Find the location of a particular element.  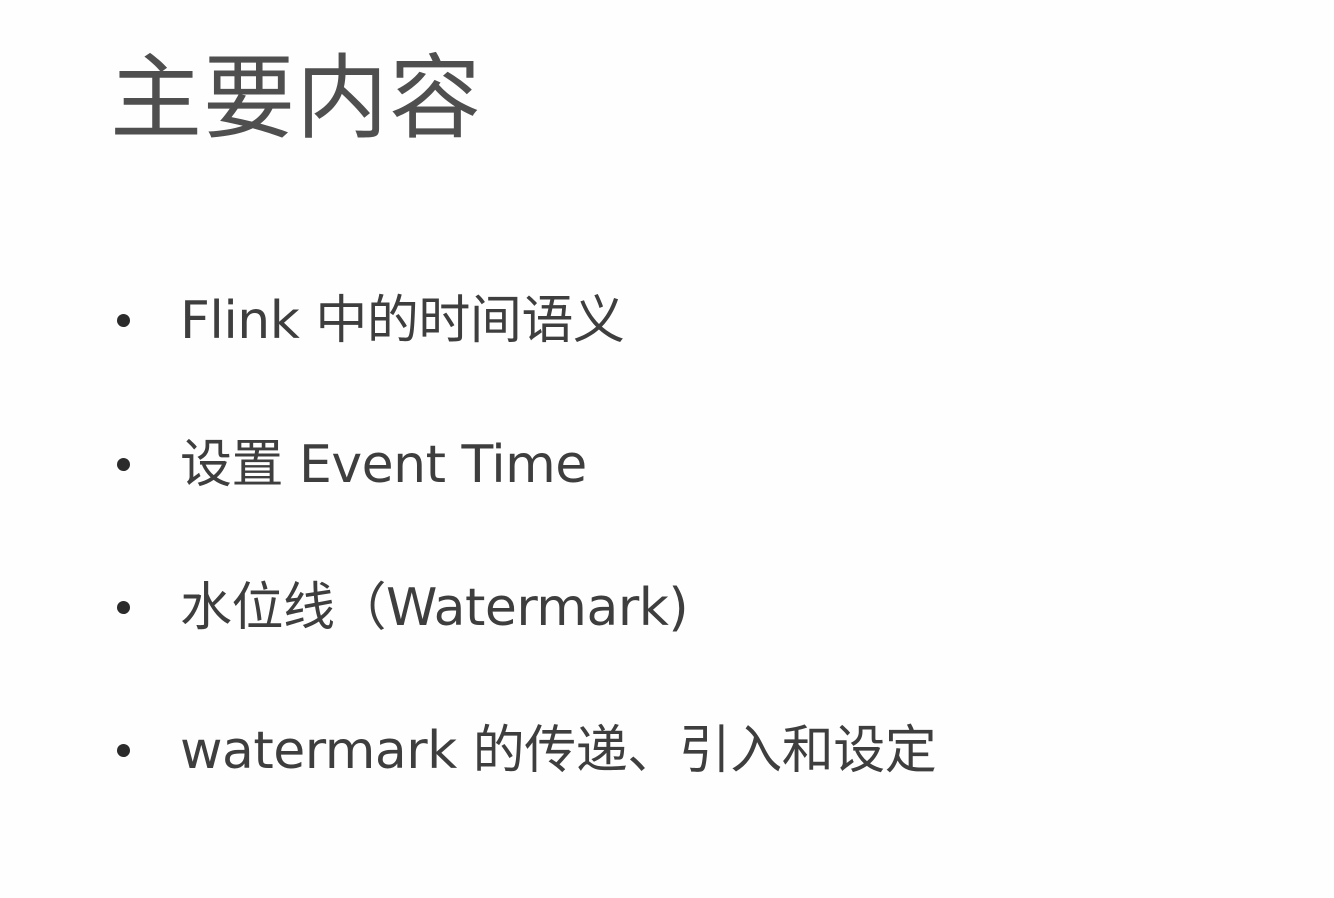

bullet-text: Flink 中的时间语义 is located at coordinates (402, 321).